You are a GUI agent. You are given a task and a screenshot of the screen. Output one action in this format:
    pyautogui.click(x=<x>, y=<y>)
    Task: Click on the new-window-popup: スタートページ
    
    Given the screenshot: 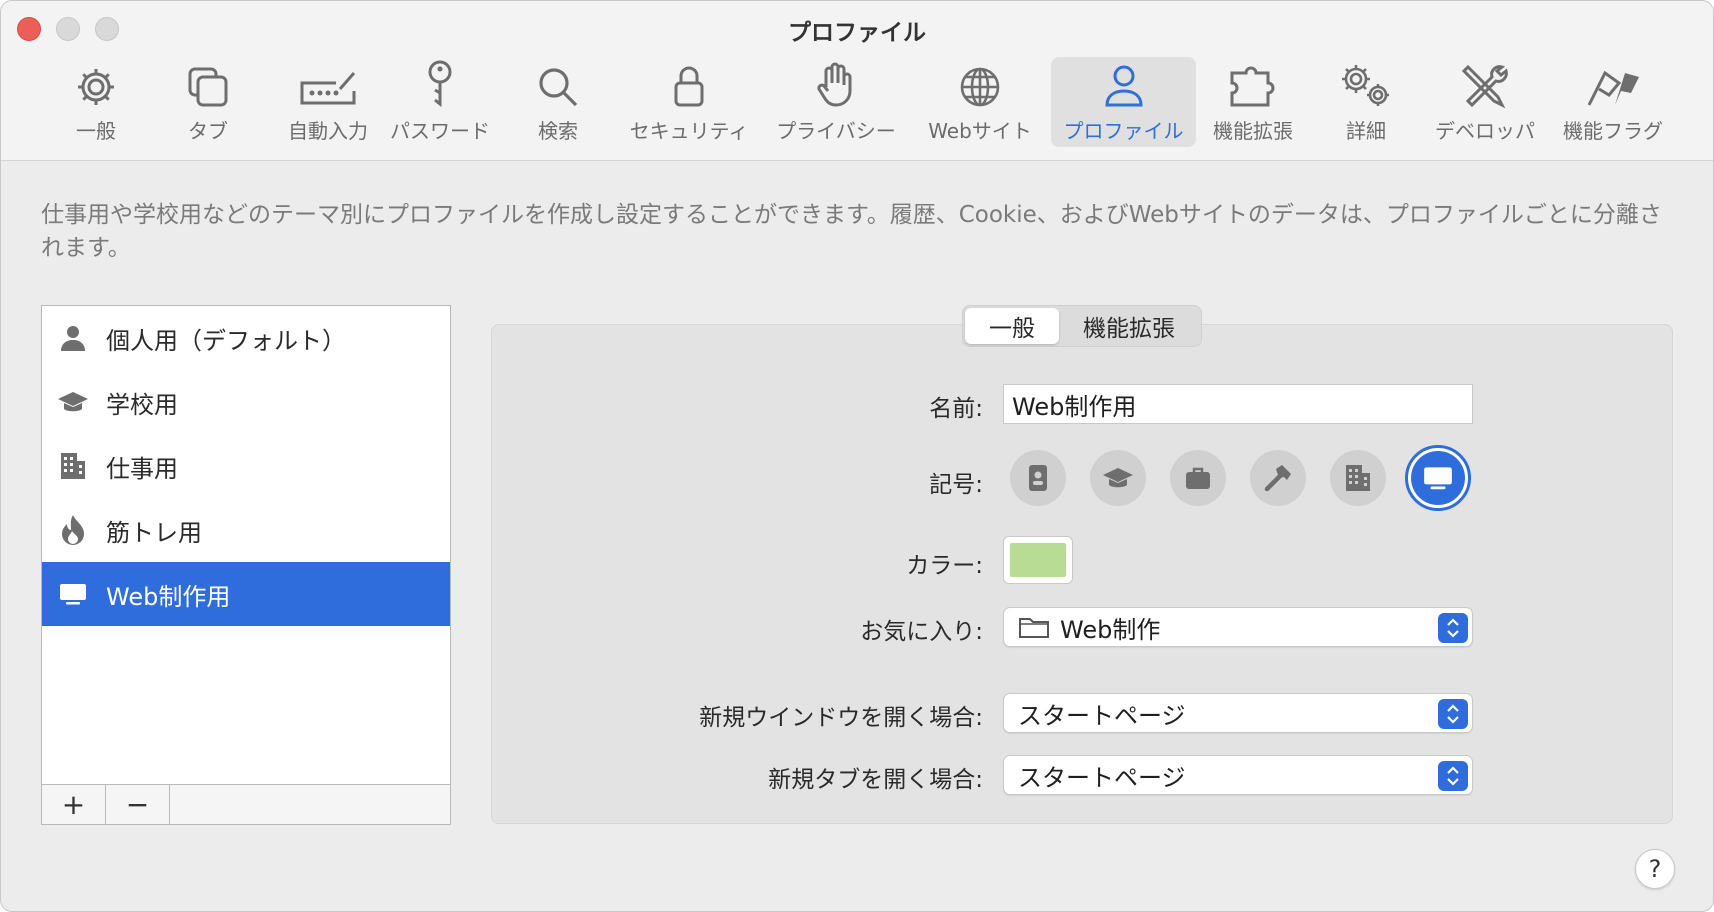 What is the action you would take?
    pyautogui.click(x=1238, y=713)
    